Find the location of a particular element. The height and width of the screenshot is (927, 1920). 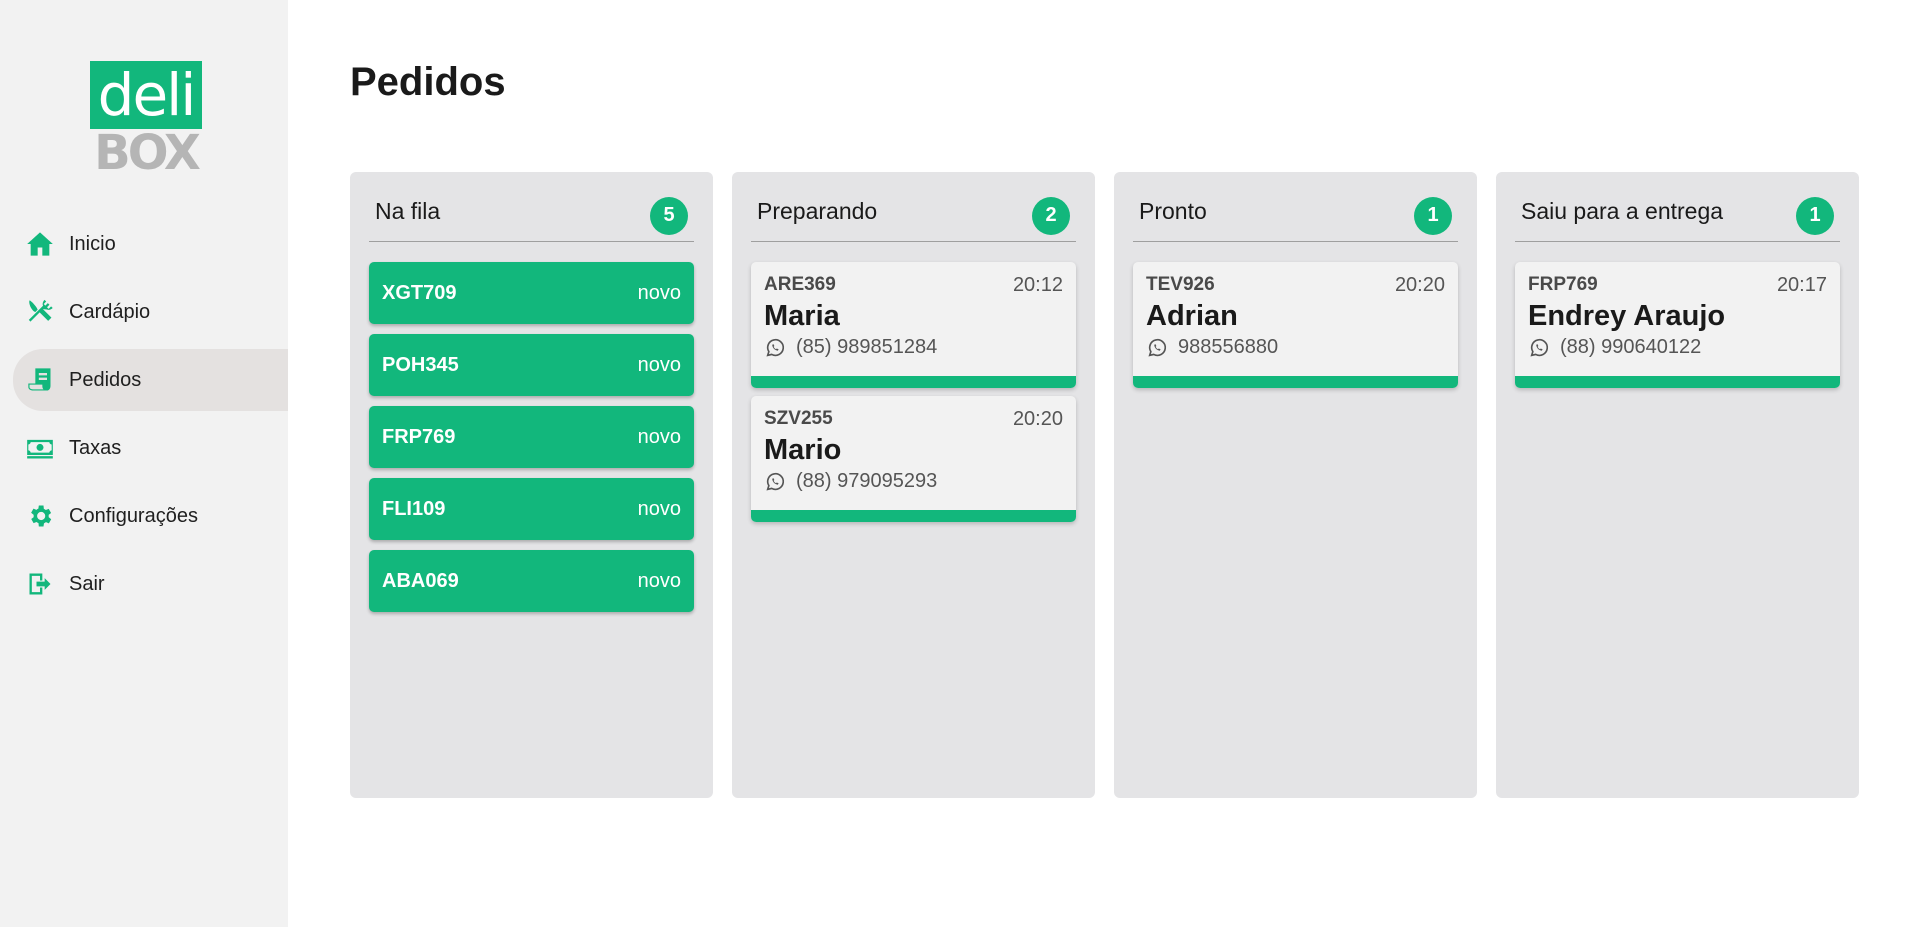

column-title: Preparando is located at coordinates (817, 211).